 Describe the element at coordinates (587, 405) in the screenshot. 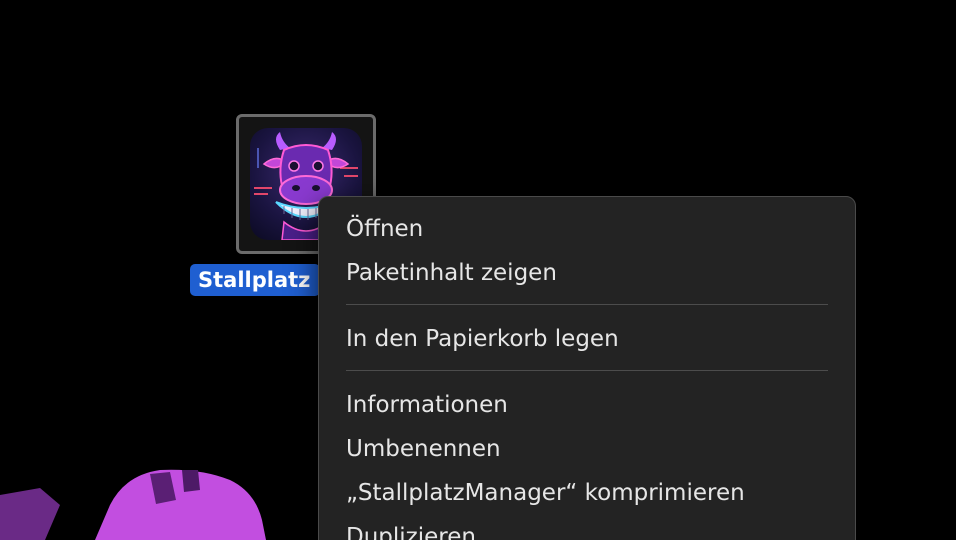

I see `menu-item-get-info: Informationen` at that location.